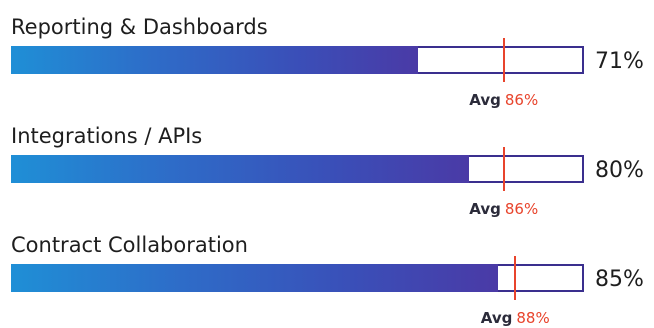  What do you see at coordinates (107, 136) in the screenshot?
I see `category-label: Integrations / APIs` at bounding box center [107, 136].